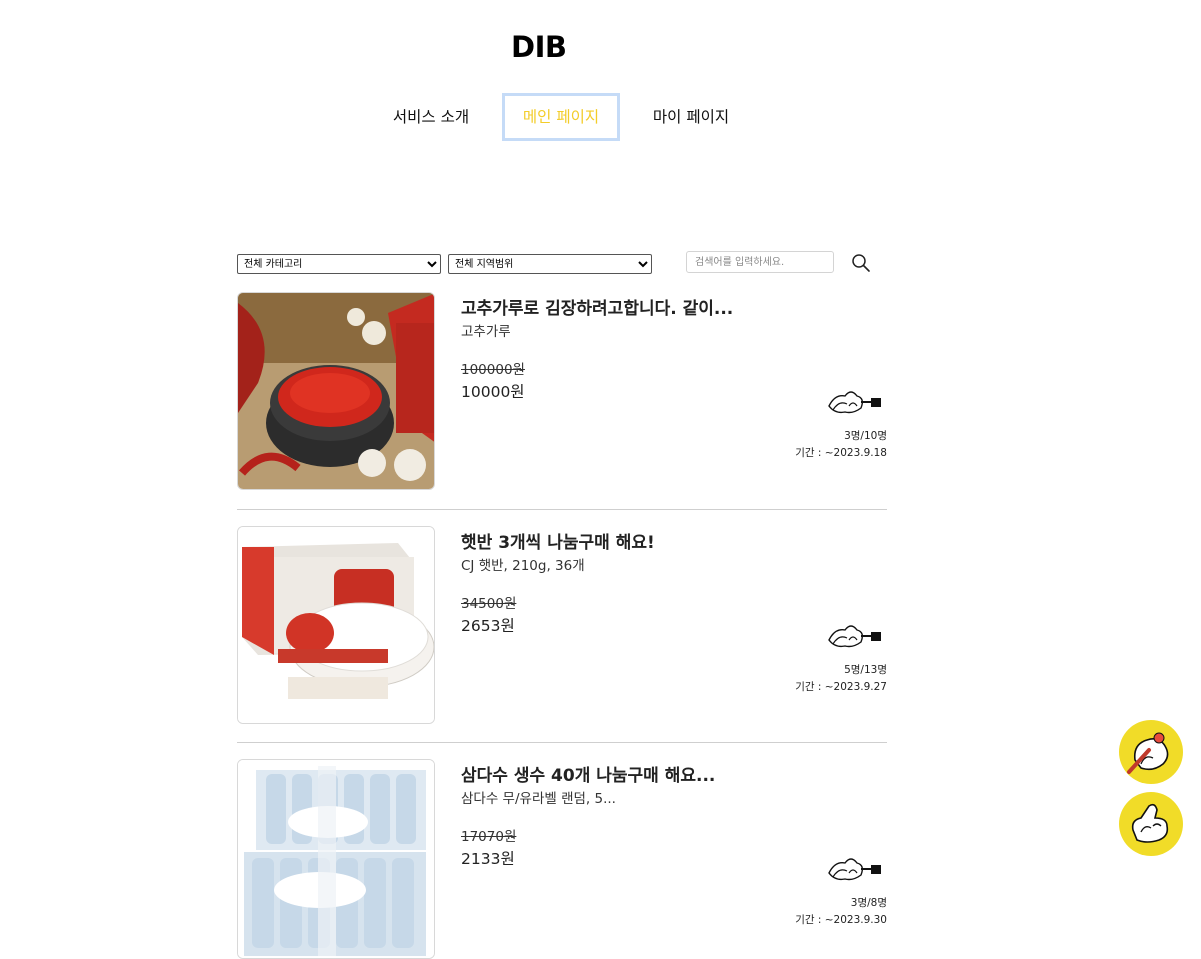 The image size is (1201, 959). Describe the element at coordinates (488, 859) in the screenshot. I see `share-price: 2133원` at that location.